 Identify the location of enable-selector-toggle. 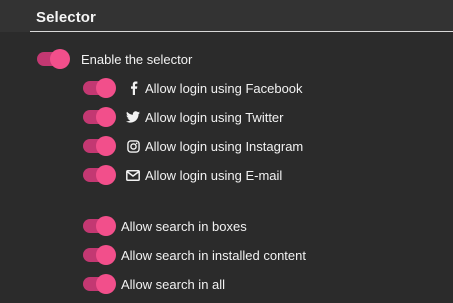
(53, 59).